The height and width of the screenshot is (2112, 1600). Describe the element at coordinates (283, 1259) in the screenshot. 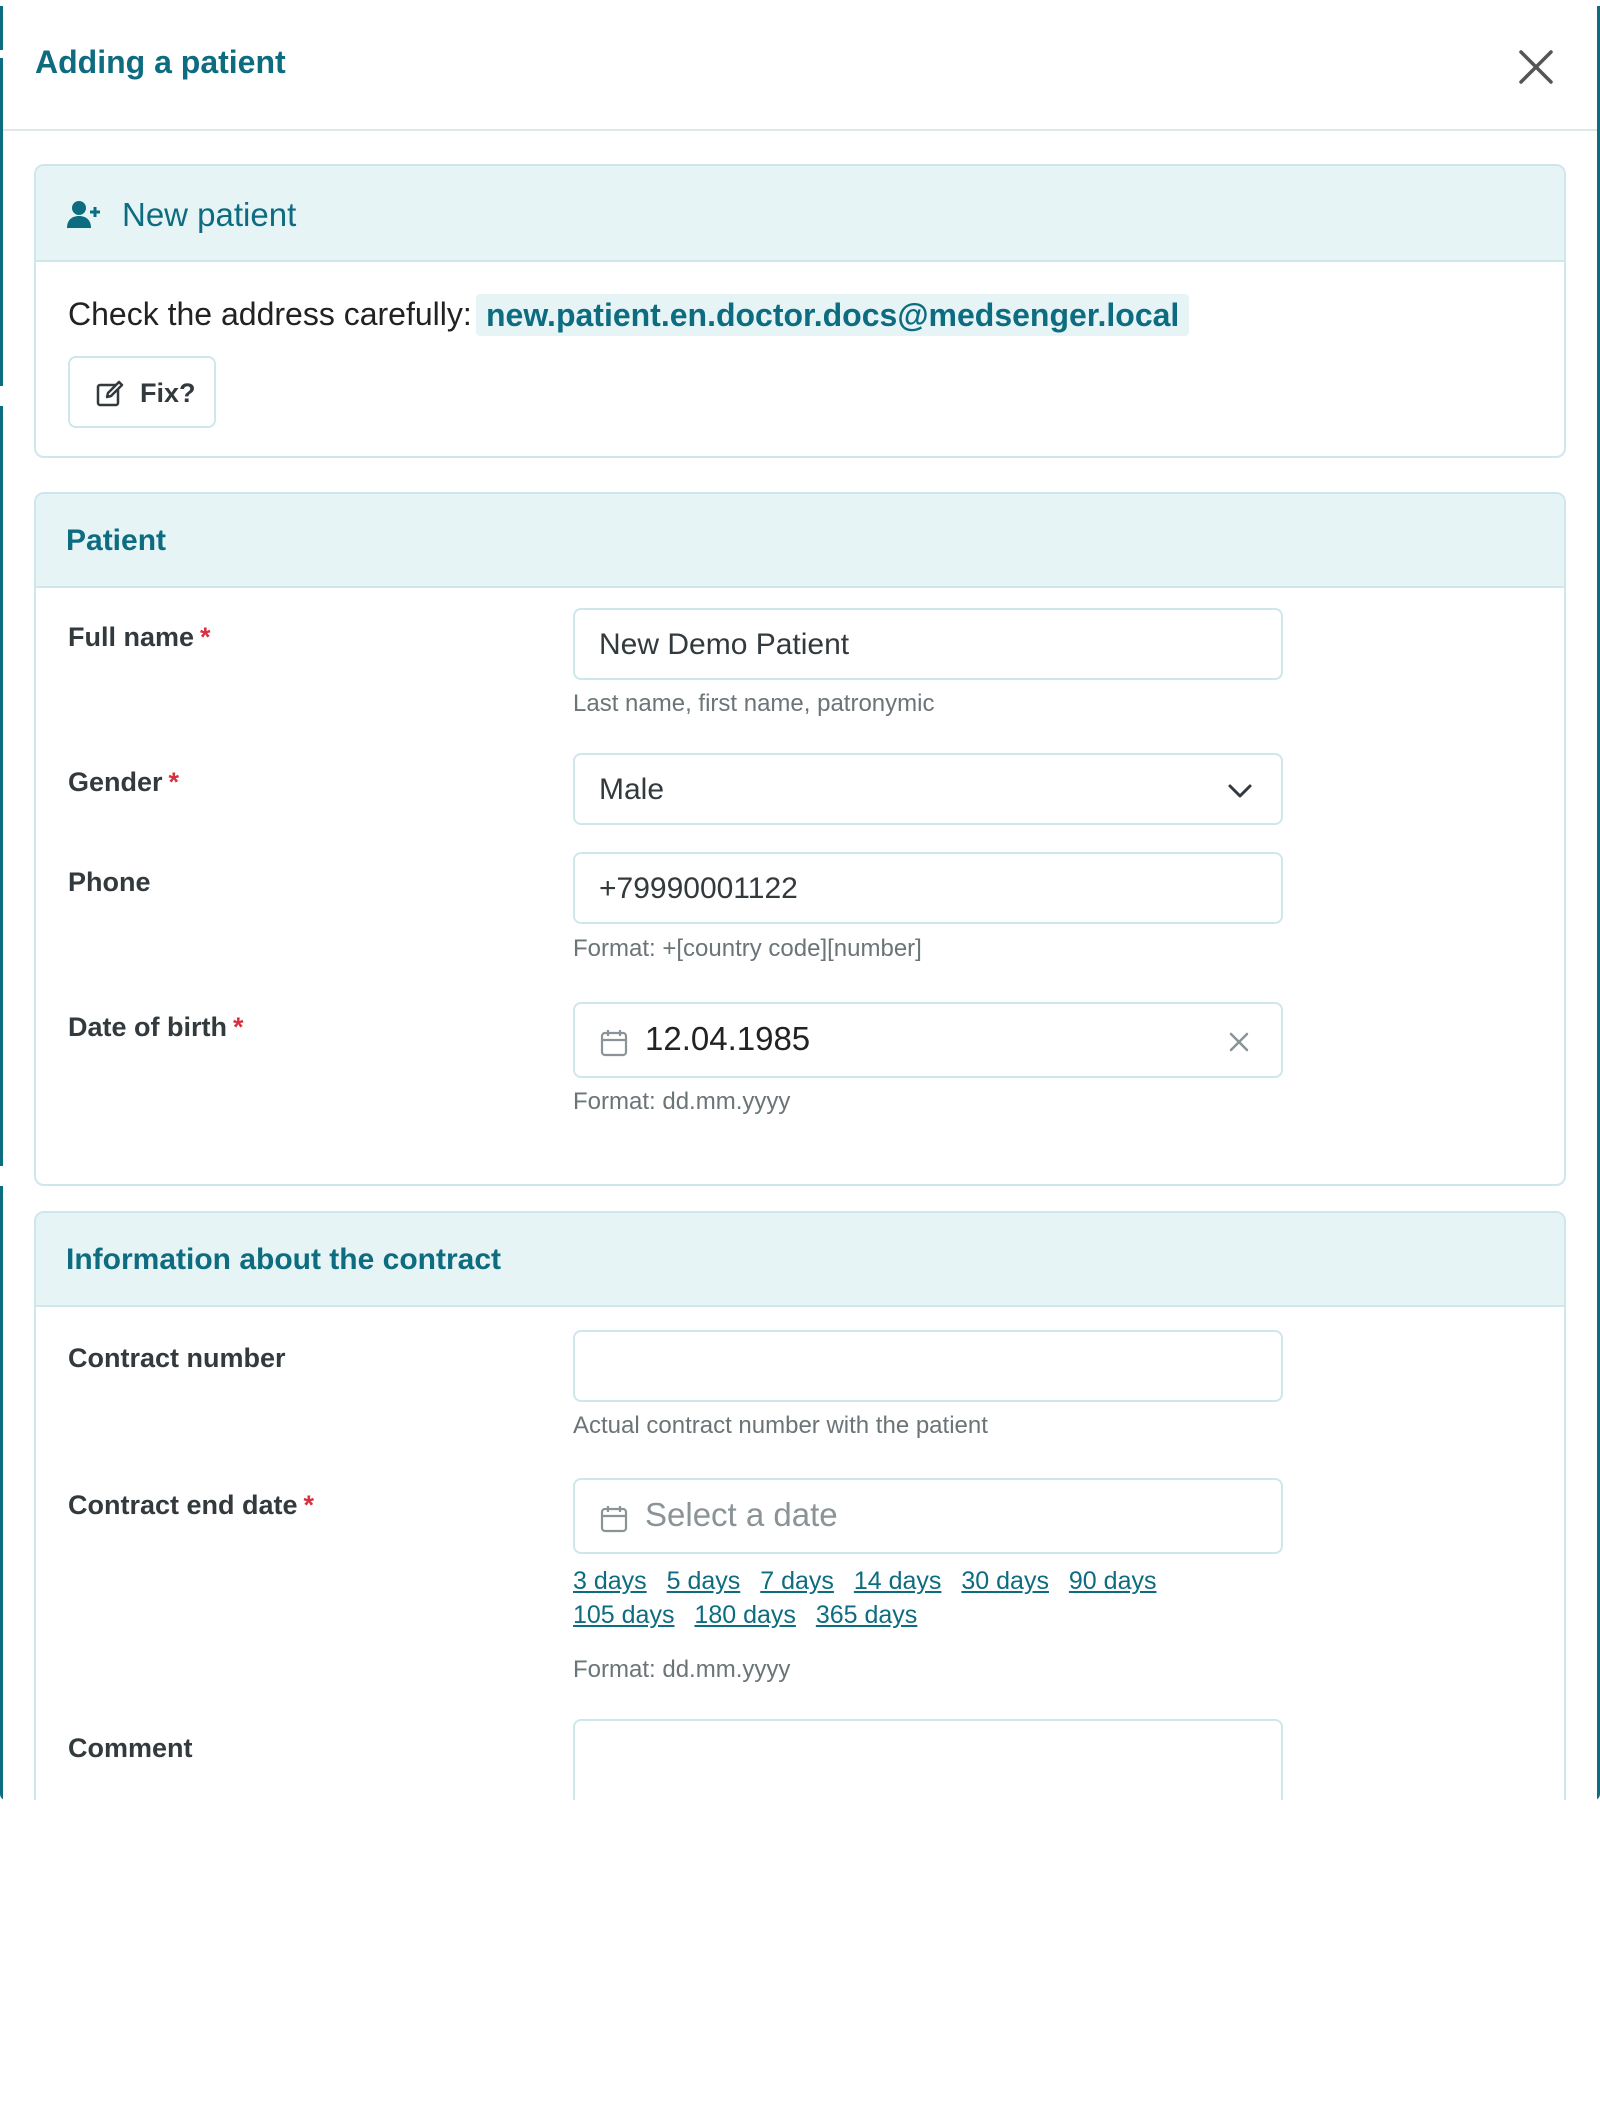

I see `contract-panel-title: Information about the contract` at that location.